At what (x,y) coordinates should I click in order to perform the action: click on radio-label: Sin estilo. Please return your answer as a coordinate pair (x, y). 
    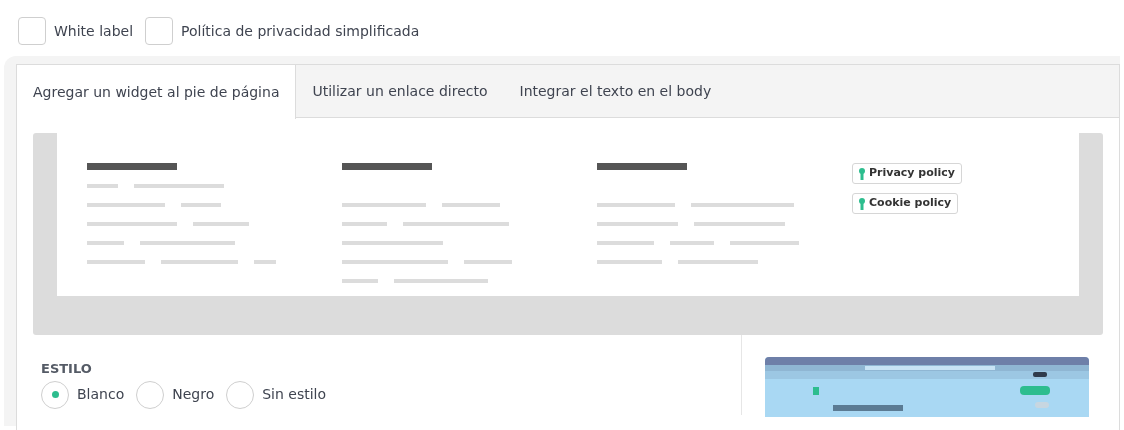
    Looking at the image, I should click on (294, 394).